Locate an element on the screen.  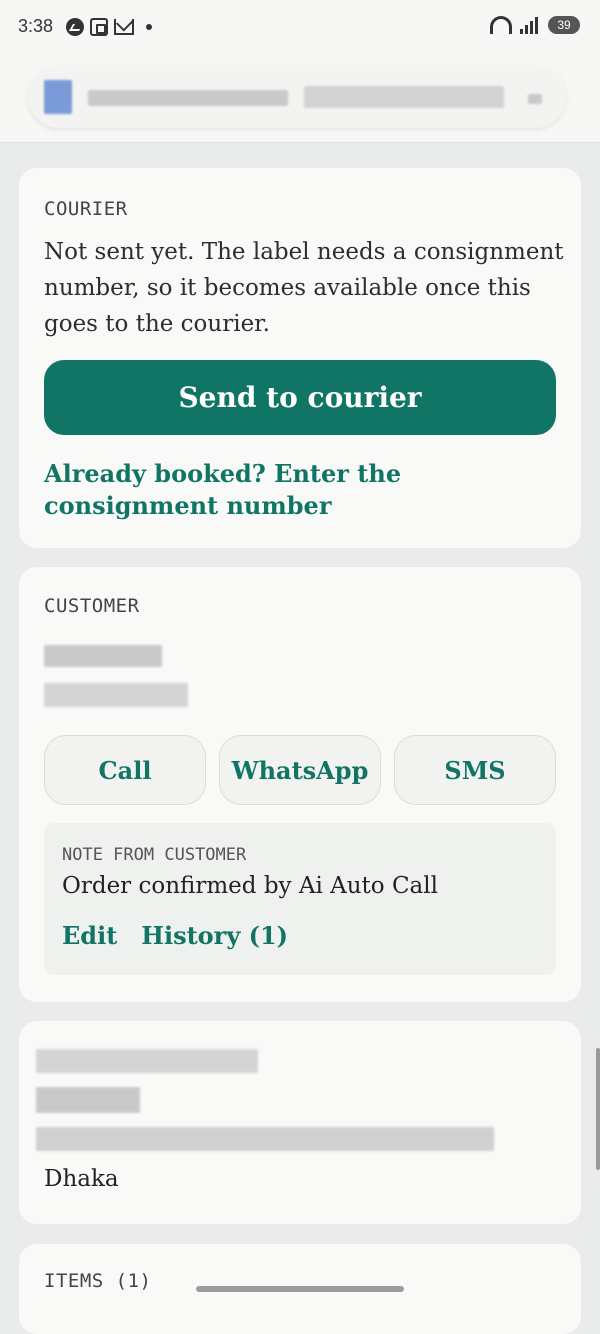
status-bar: 3:38 39 is located at coordinates (300, 29).